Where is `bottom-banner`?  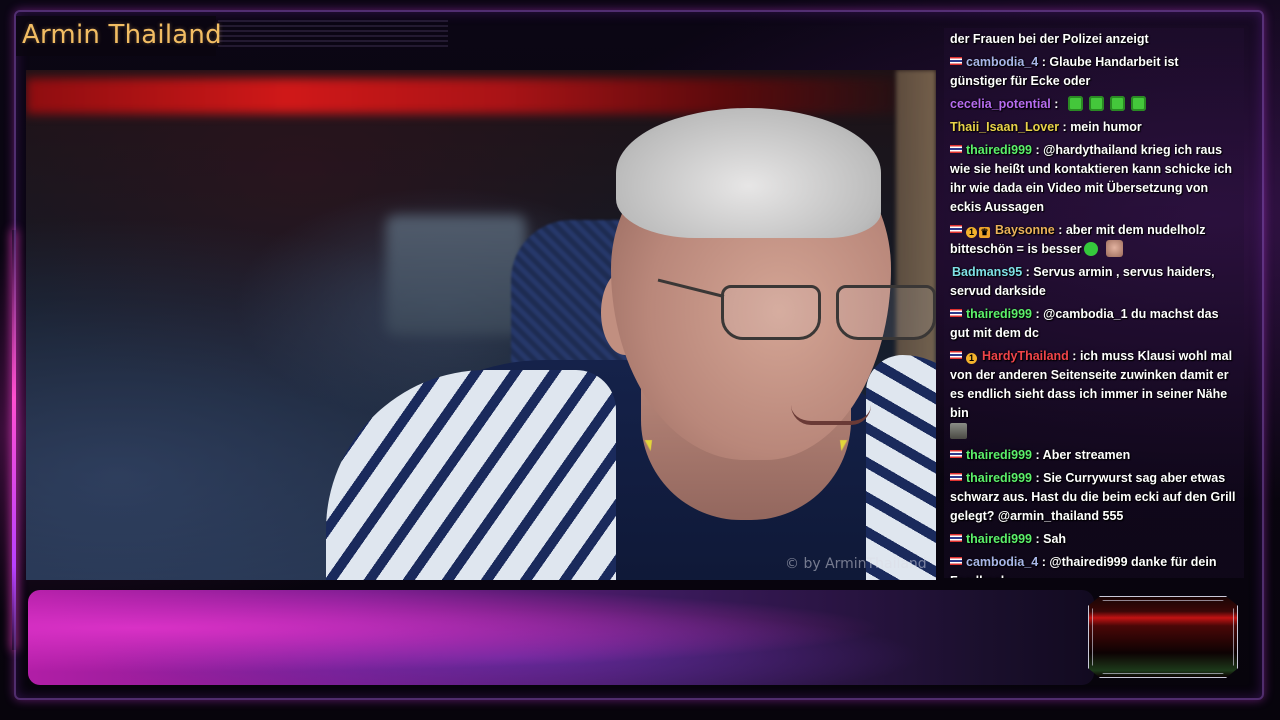
bottom-banner is located at coordinates (561, 637).